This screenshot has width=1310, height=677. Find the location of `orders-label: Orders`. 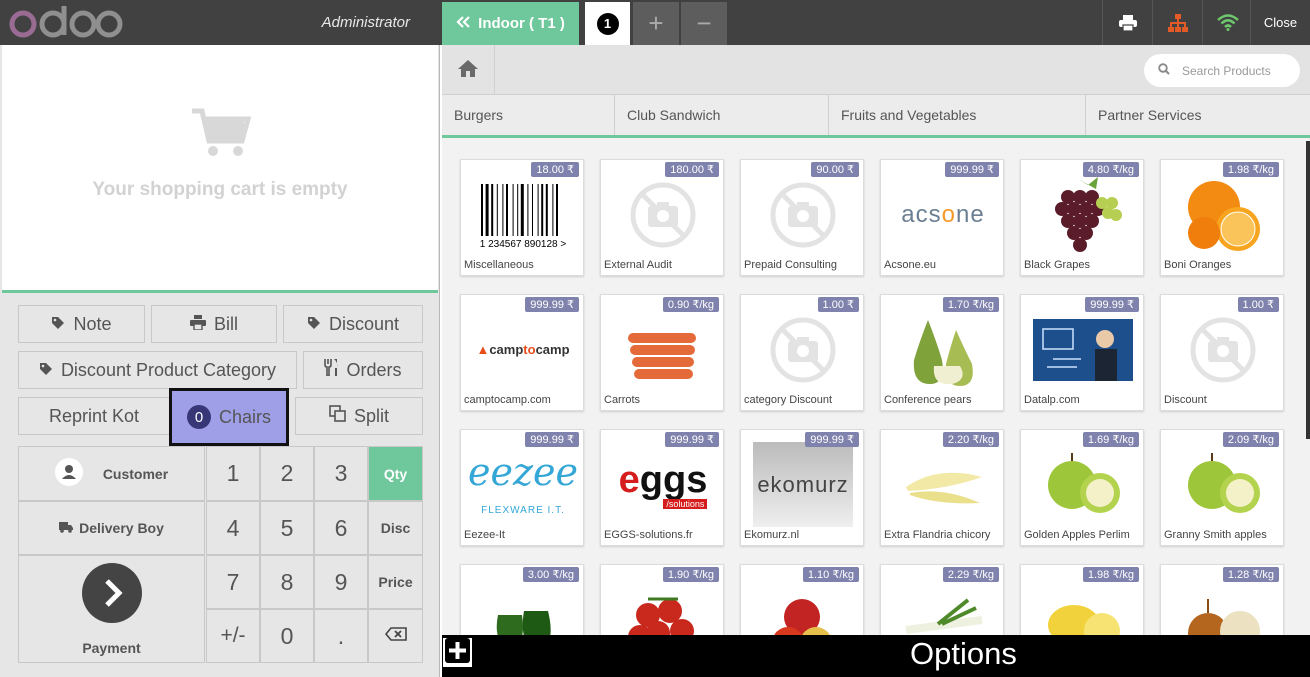

orders-label: Orders is located at coordinates (374, 369).